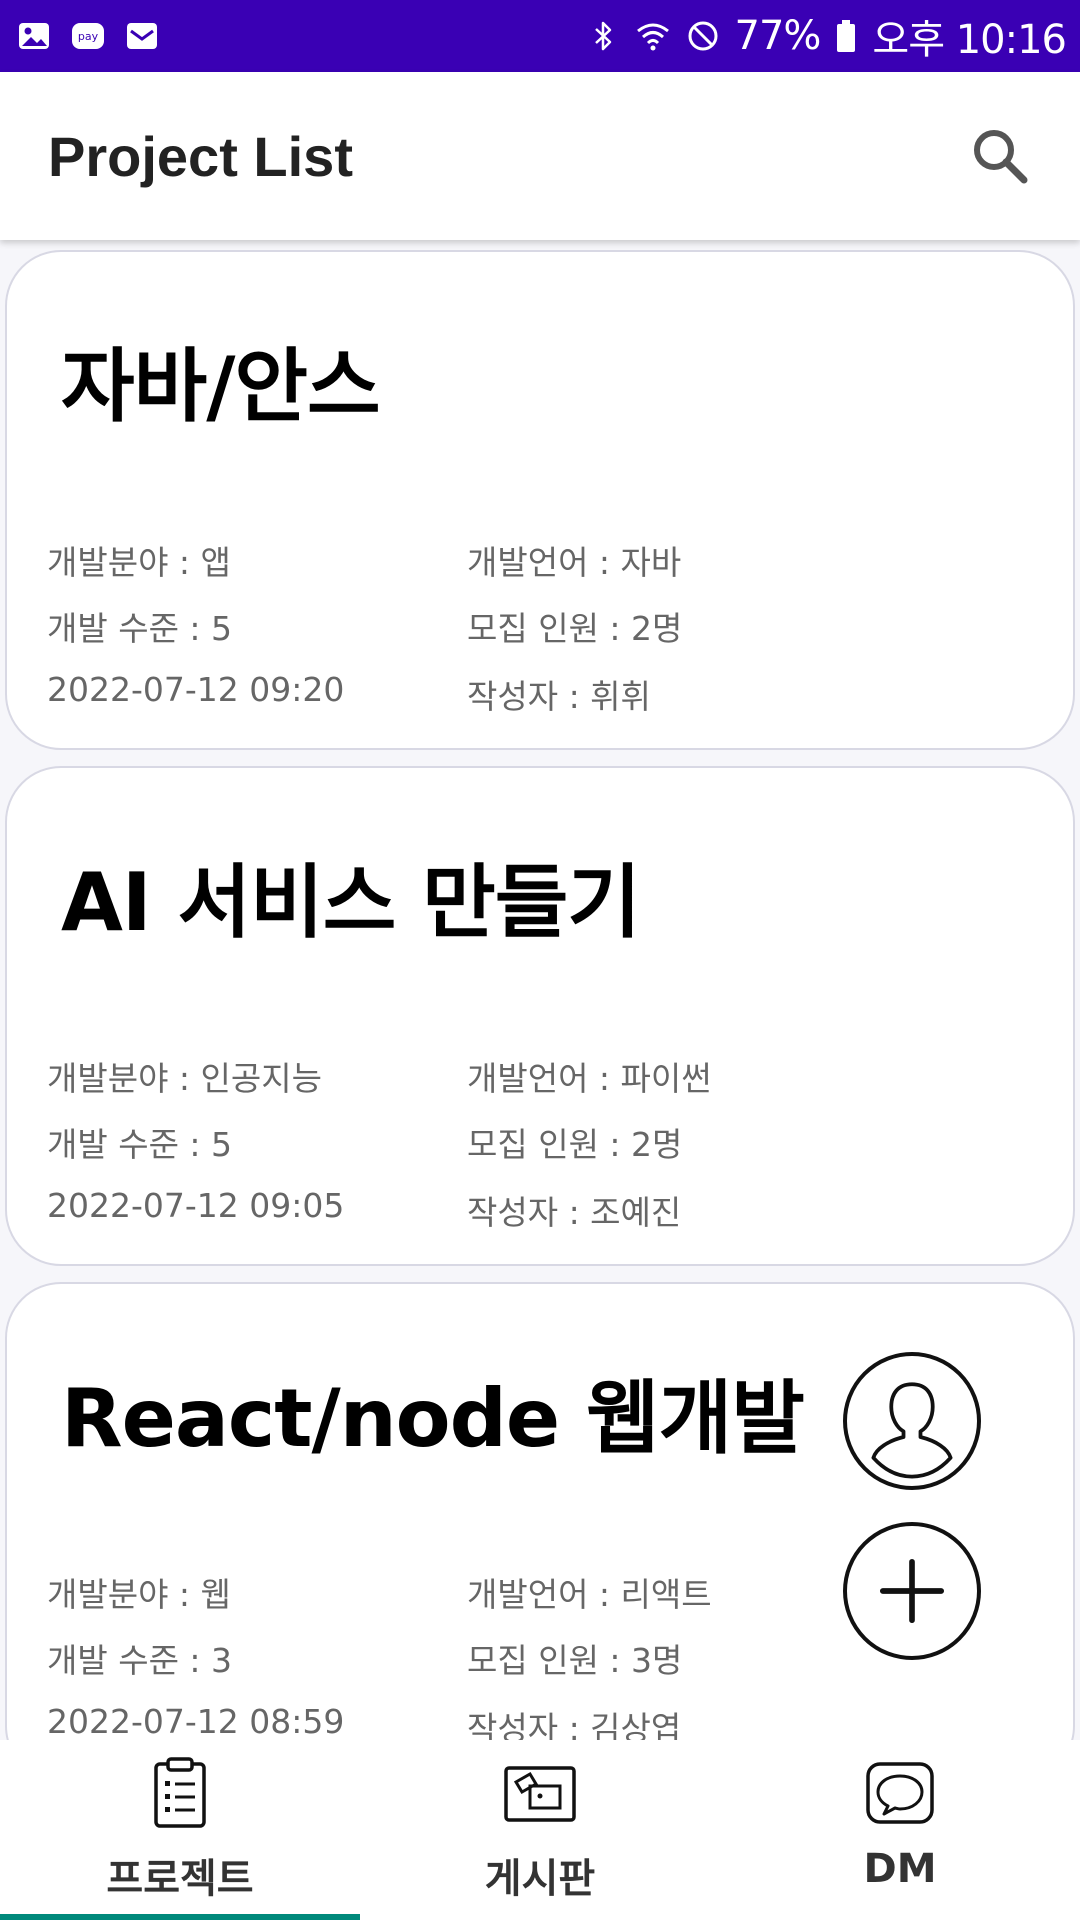  I want to click on project-field: 개발분야 : 앱, so click(139, 562).